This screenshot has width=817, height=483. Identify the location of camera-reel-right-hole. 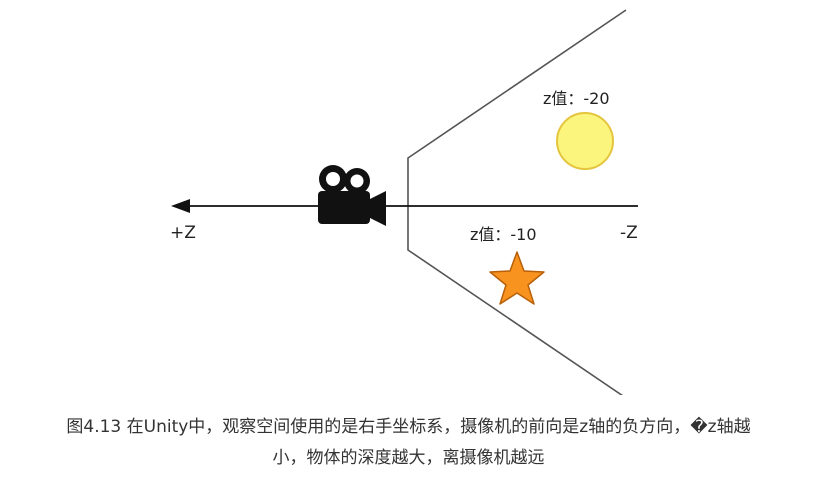
(357, 181).